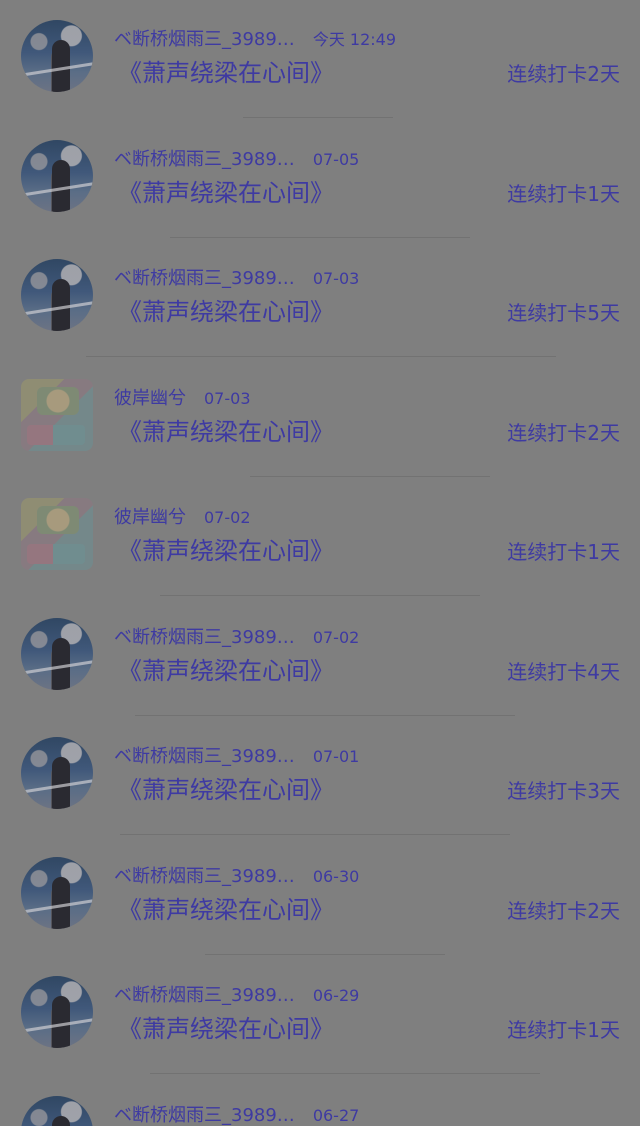 Image resolution: width=640 pixels, height=1126 pixels. I want to click on list-item: ベ断桥烟雨三_3989… 06-29 《萧声绕梁在心间》 连续打卡1天, so click(320, 1016).